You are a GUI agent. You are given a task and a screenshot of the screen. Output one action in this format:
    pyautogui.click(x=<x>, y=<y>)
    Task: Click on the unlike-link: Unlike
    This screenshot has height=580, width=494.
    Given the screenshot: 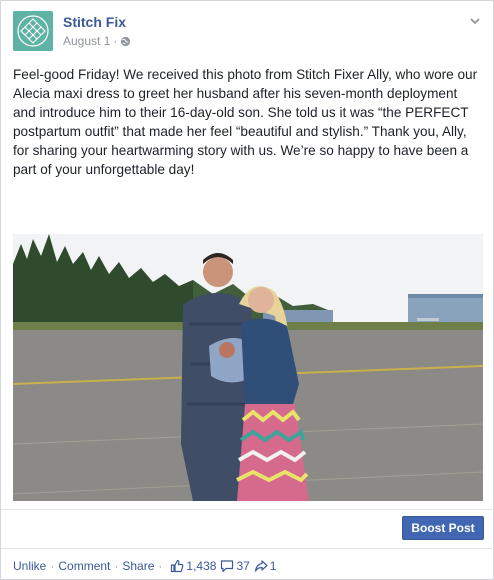 What is the action you would take?
    pyautogui.click(x=29, y=566)
    